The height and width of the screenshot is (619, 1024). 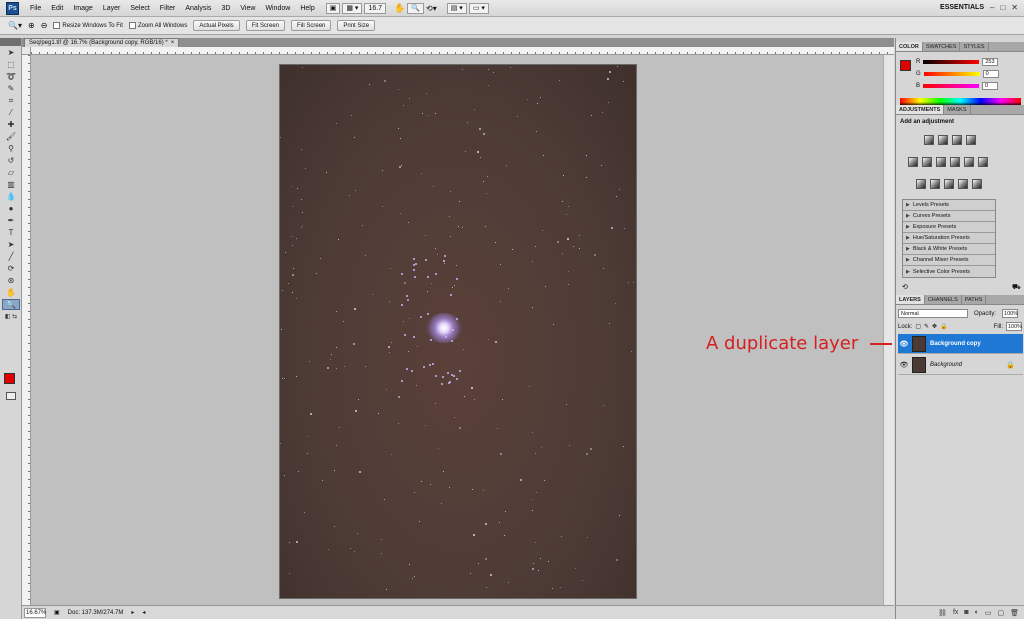 I want to click on opacity-field: 100%, so click(x=1010, y=313).